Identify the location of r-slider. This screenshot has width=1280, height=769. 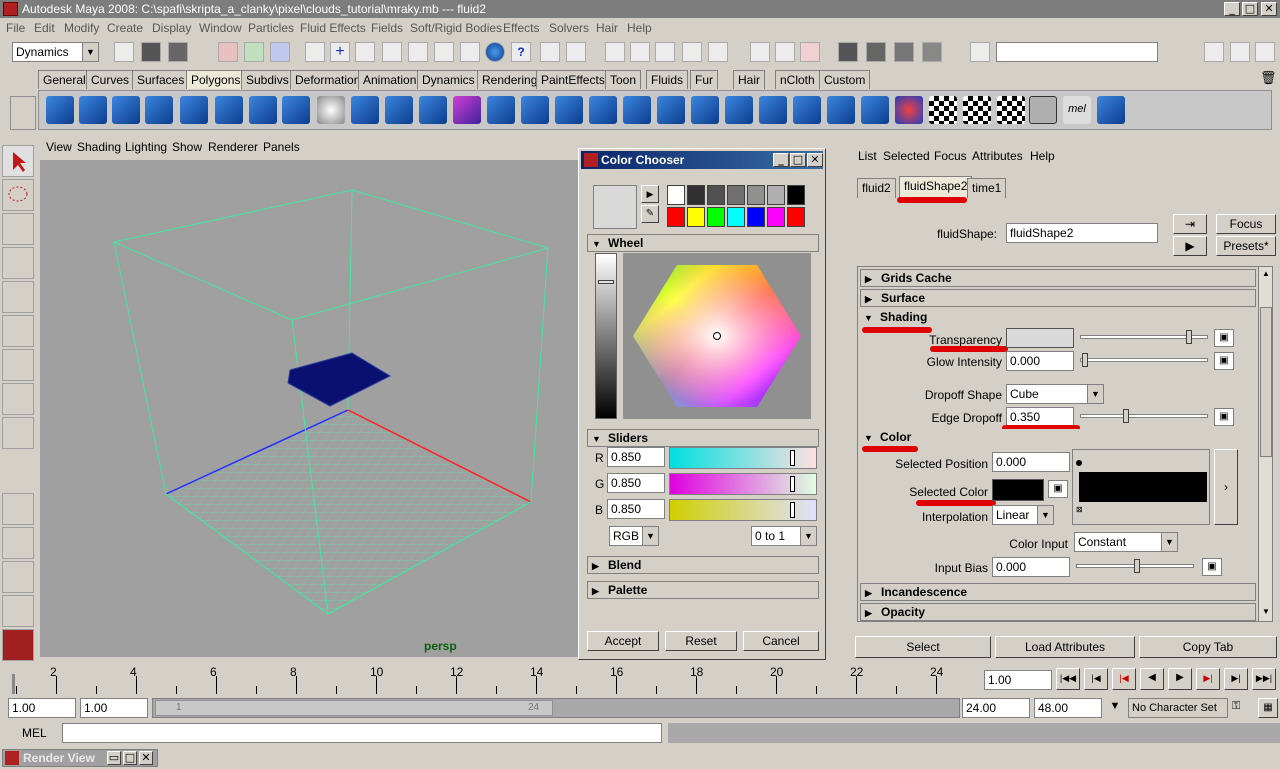
(743, 458).